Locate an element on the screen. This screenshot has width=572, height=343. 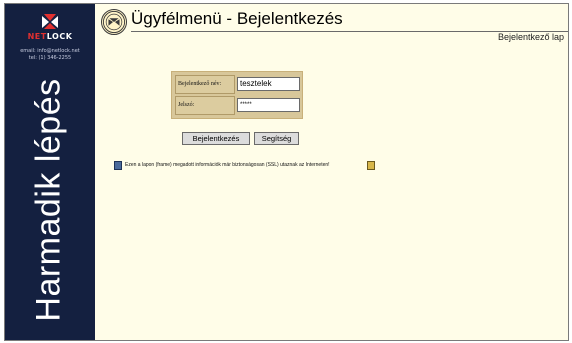
password-row: Jelszó: ***** is located at coordinates (237, 105).